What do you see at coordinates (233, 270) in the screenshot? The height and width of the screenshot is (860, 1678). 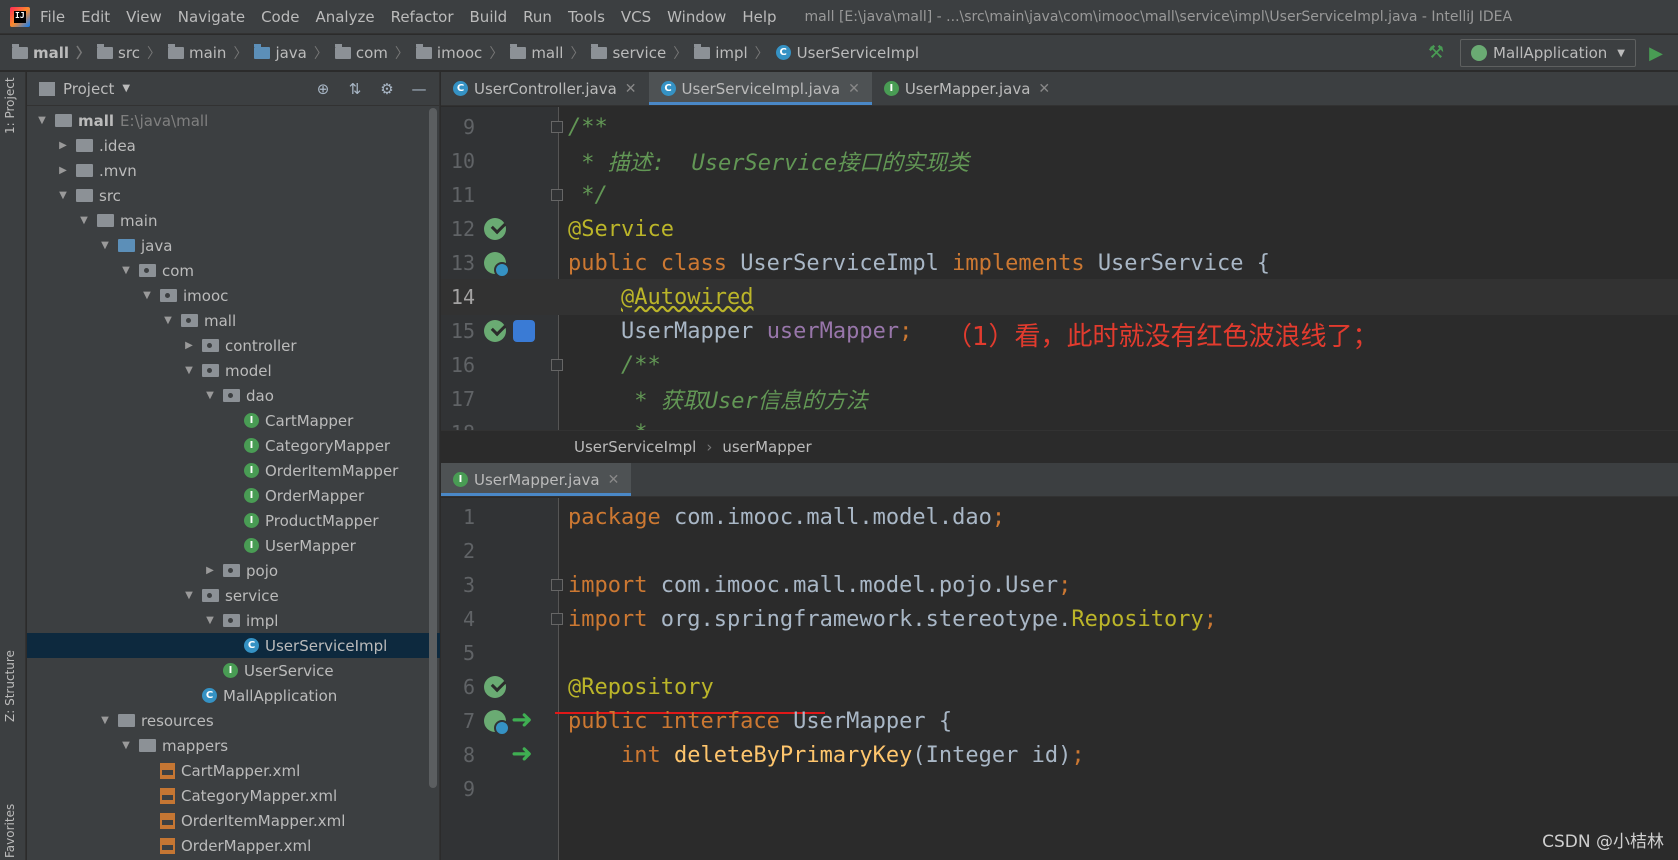 I see `tree-item: ▼ com` at bounding box center [233, 270].